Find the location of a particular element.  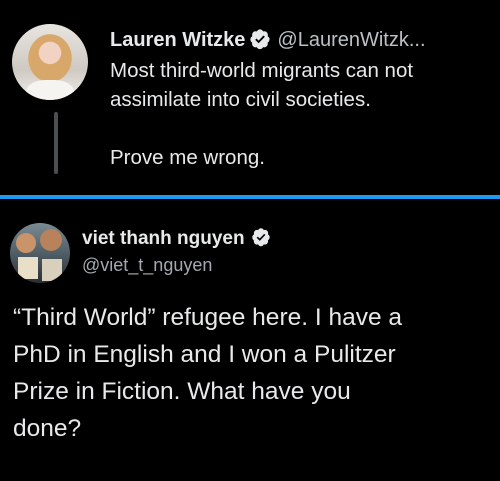

display-name-row: viet thanh nguyen is located at coordinates (179, 239).